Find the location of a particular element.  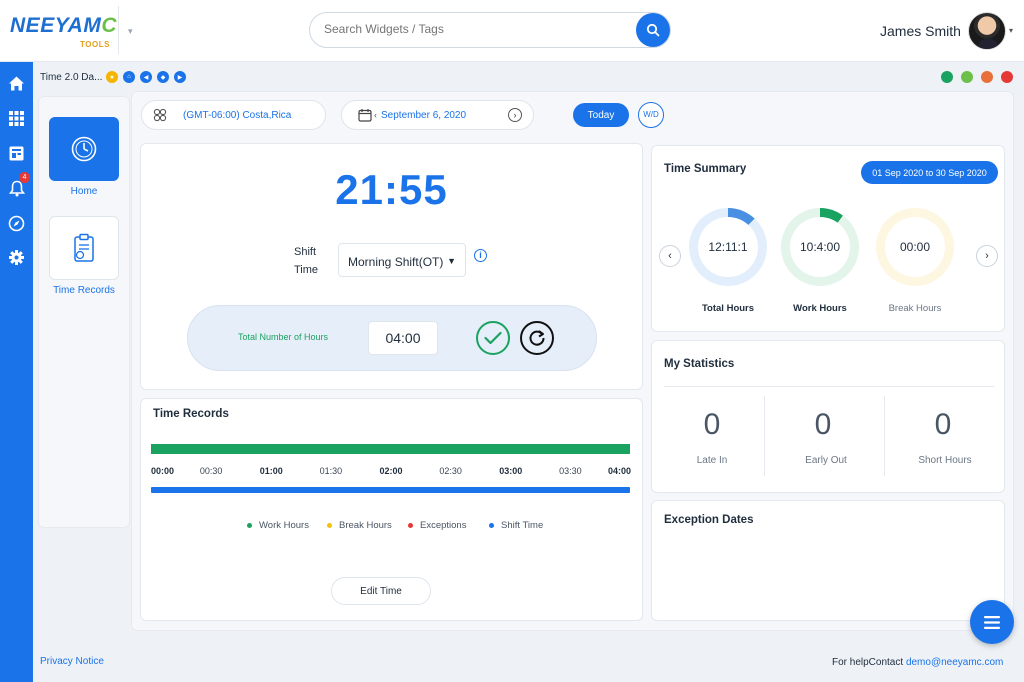

star-icon: ★ is located at coordinates (112, 77).